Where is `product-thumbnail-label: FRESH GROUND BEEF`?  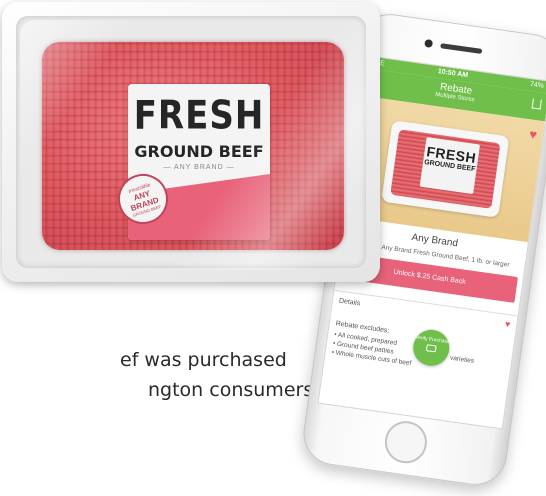 product-thumbnail-label: FRESH GROUND BEEF is located at coordinates (450, 166).